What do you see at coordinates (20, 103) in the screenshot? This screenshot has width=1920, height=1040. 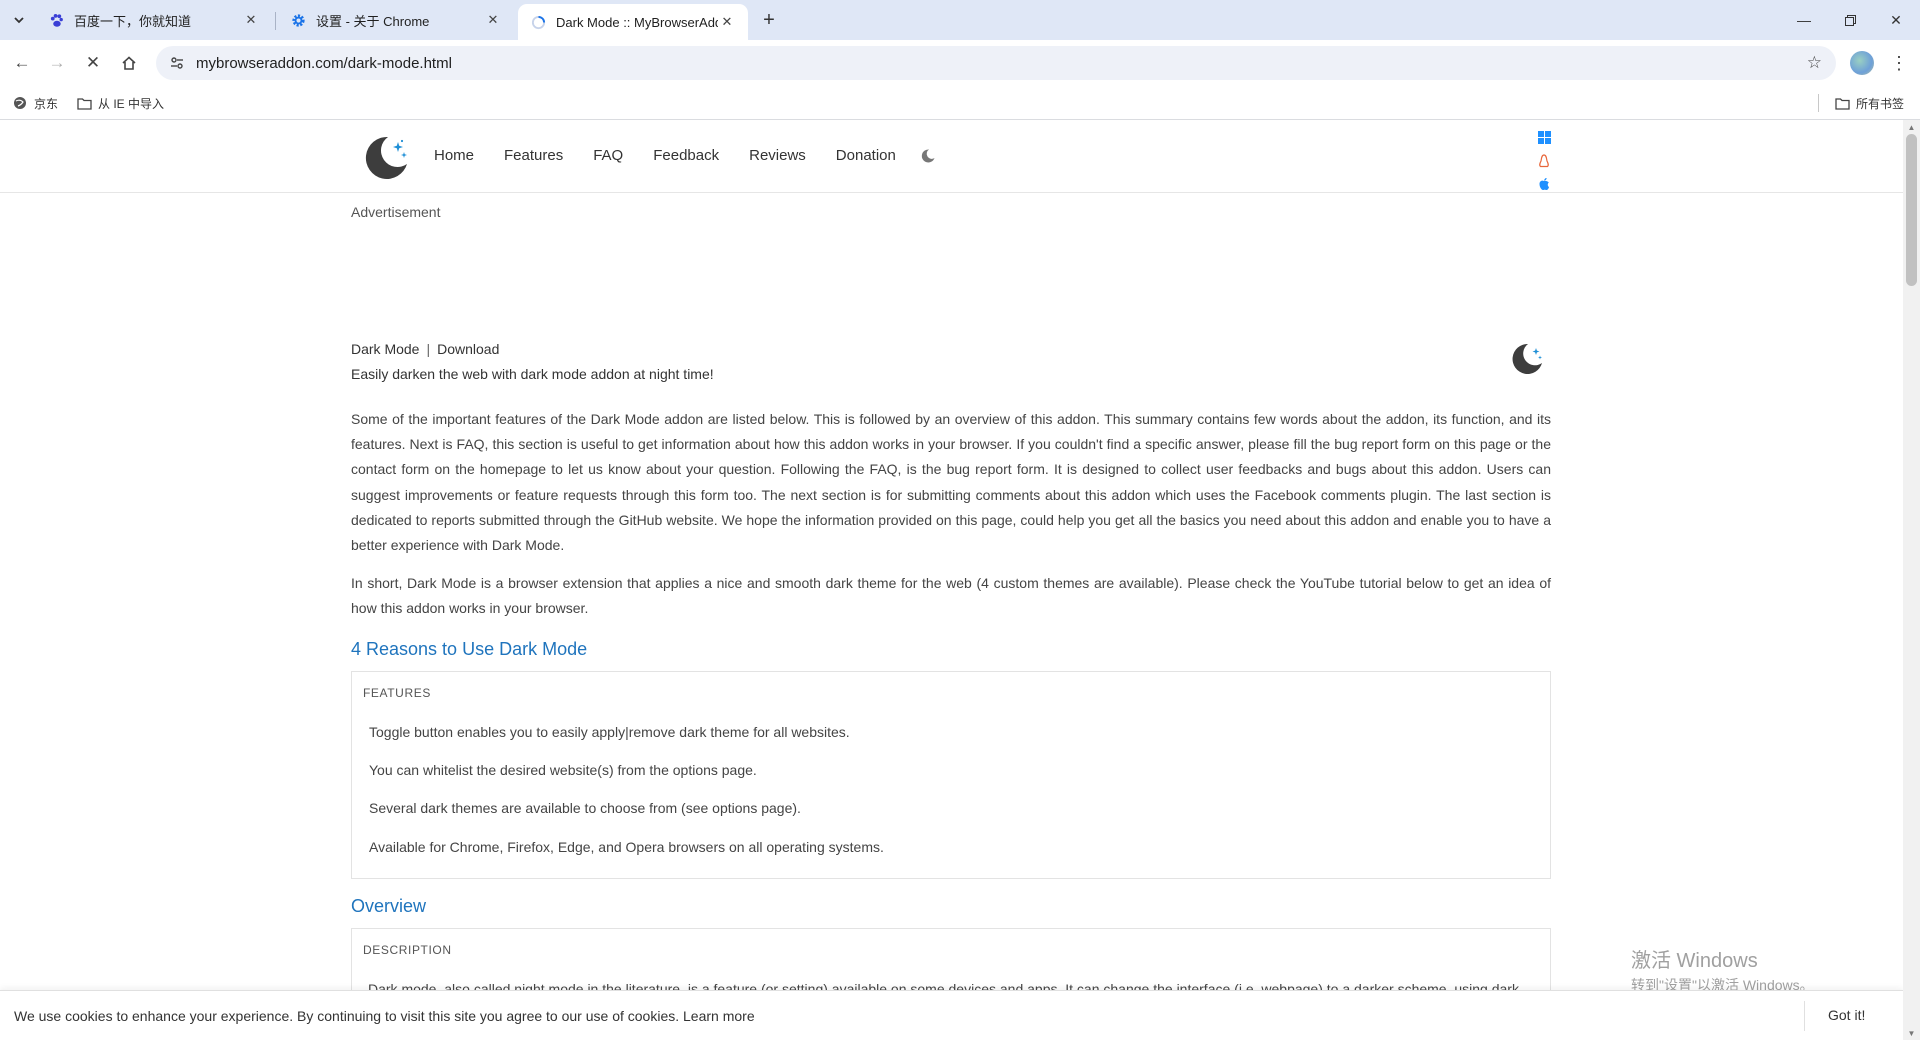 I see `globe-icon` at bounding box center [20, 103].